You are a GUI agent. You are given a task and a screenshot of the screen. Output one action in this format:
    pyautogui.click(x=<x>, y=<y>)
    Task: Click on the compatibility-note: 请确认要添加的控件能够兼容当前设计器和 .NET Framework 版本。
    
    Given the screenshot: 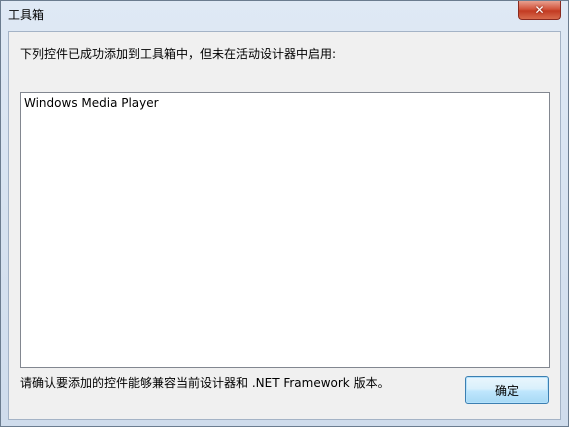 What is the action you would take?
    pyautogui.click(x=205, y=383)
    